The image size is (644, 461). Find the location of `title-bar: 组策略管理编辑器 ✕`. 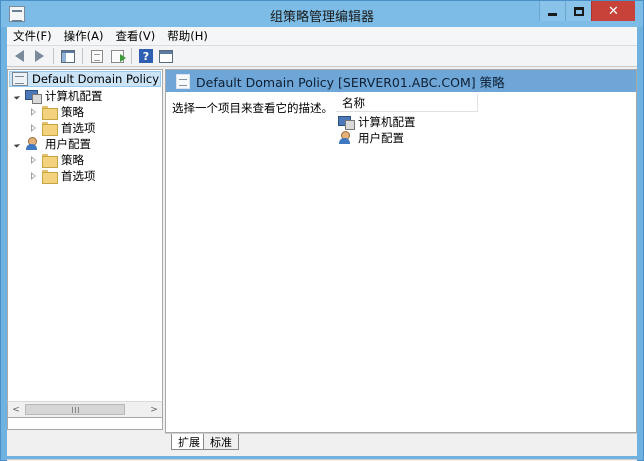

title-bar: 组策略管理编辑器 ✕ is located at coordinates (322, 14).